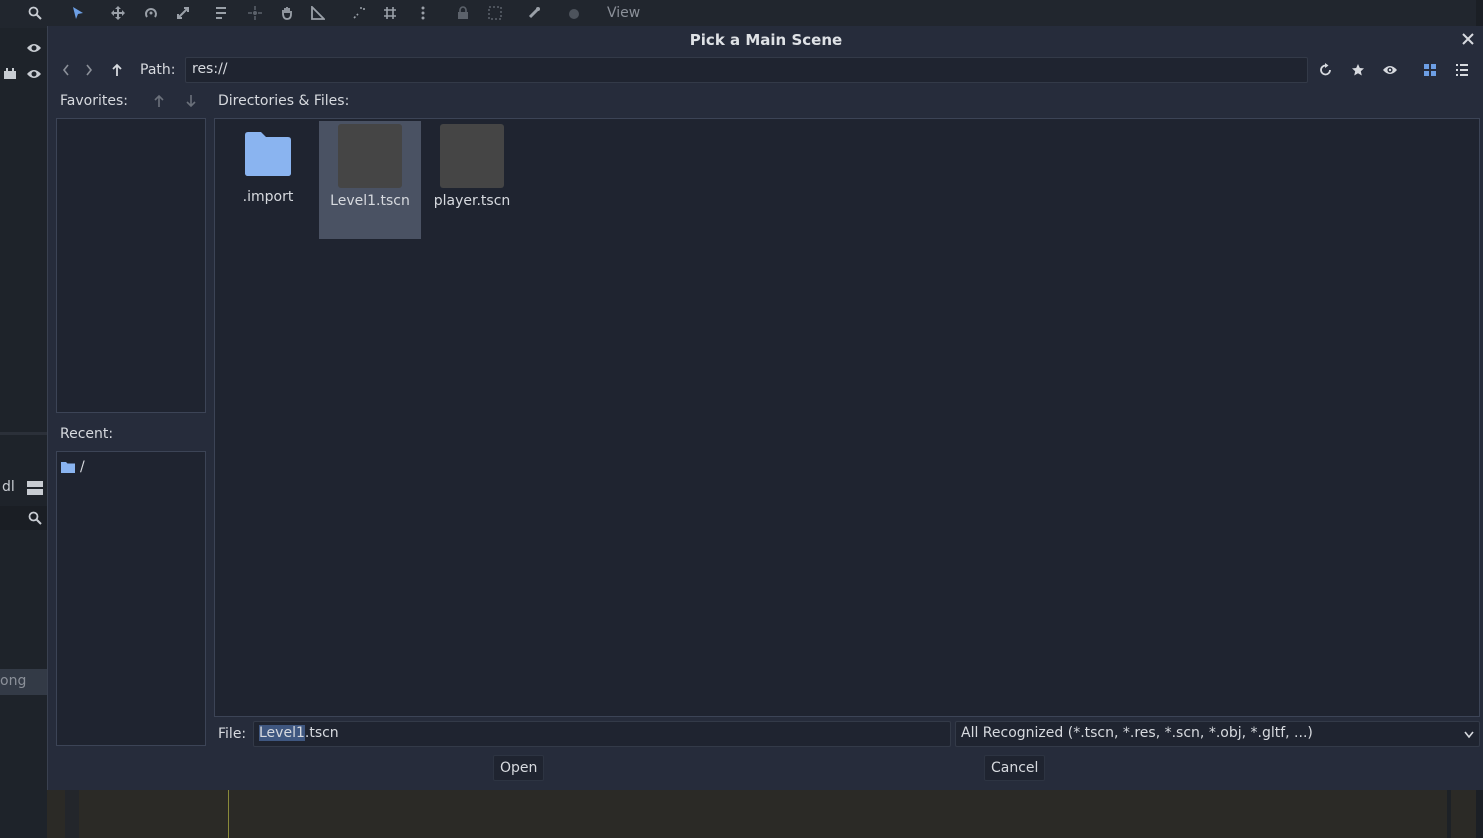 The height and width of the screenshot is (838, 1483). I want to click on chevron-right-icon, so click(89, 70).